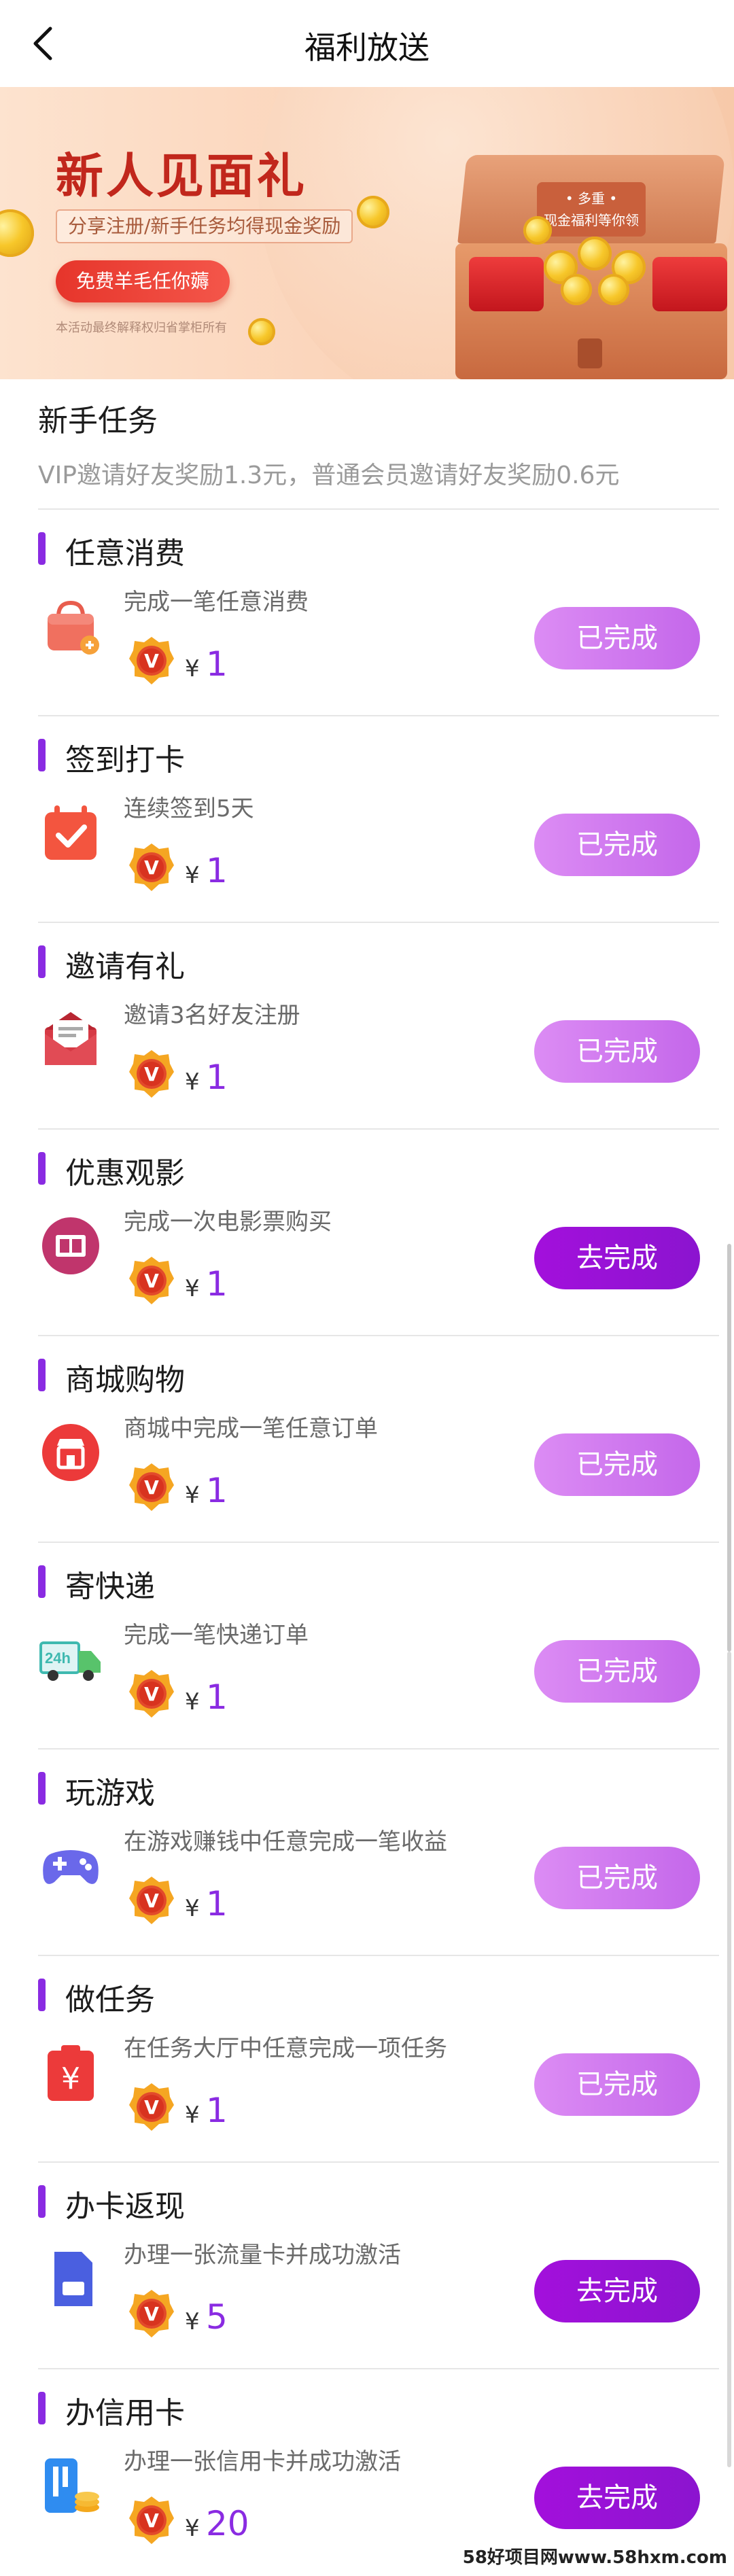 The width and height of the screenshot is (734, 2576). What do you see at coordinates (329, 475) in the screenshot?
I see `section-subtitle: VIP邀请好友奖励1.3元，普通会员邀请好友奖励0.6元` at bounding box center [329, 475].